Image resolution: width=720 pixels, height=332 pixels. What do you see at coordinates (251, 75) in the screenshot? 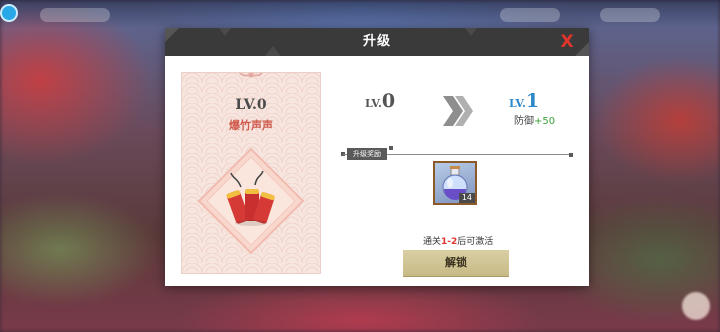
I see `ribbon-knot-icon` at bounding box center [251, 75].